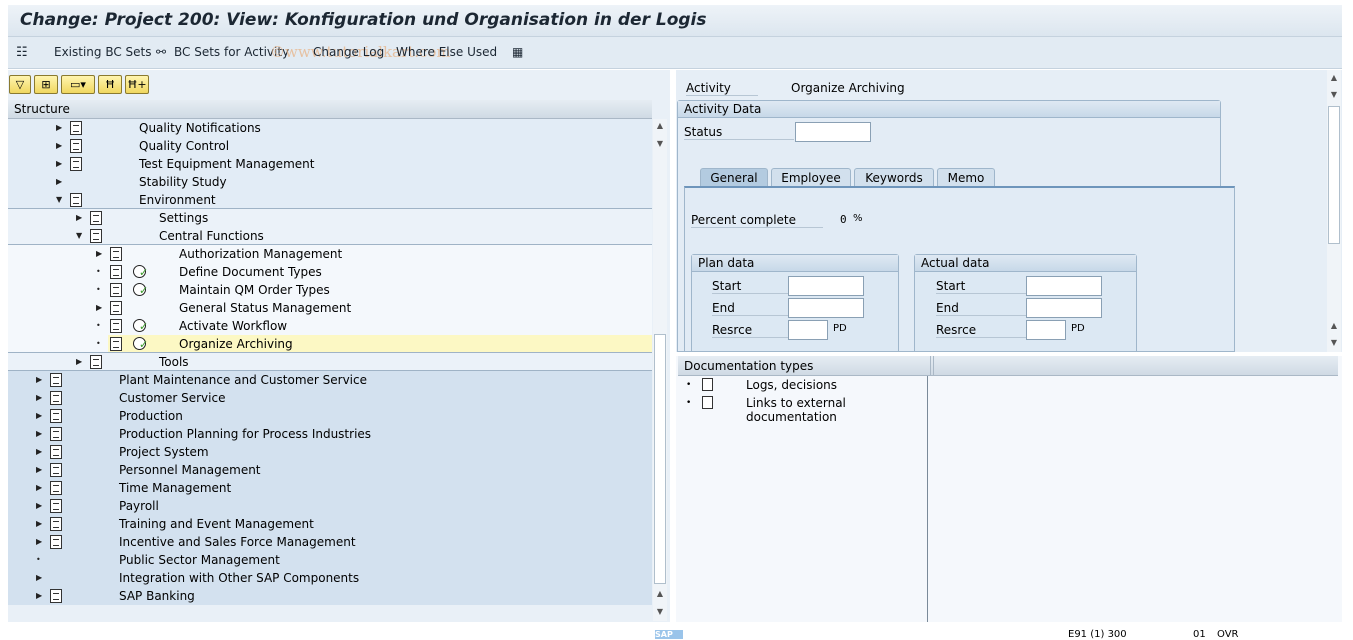 The width and height of the screenshot is (1353, 640). I want to click on tree-node: ▼ Central Functions, so click(330, 236).